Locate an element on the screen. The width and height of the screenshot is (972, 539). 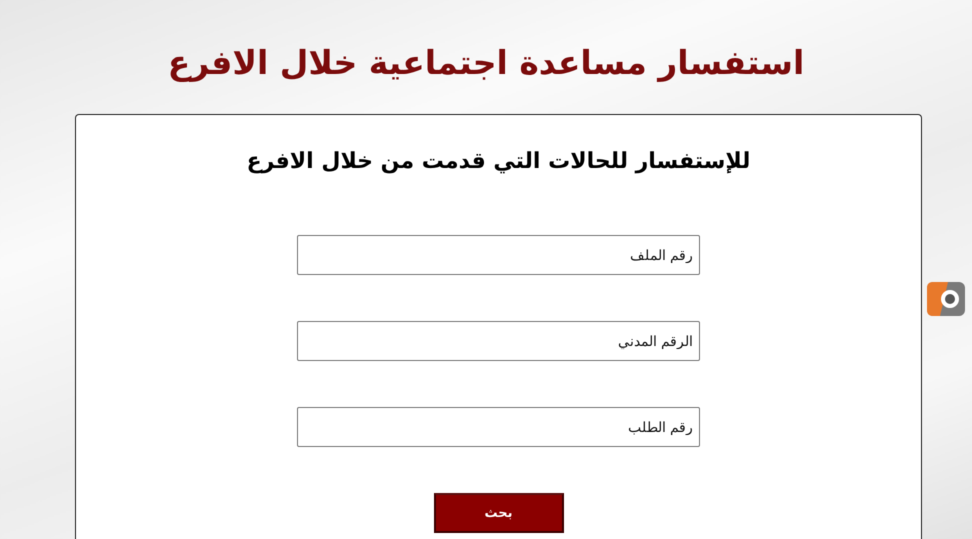
search-button: بحث is located at coordinates (499, 513).